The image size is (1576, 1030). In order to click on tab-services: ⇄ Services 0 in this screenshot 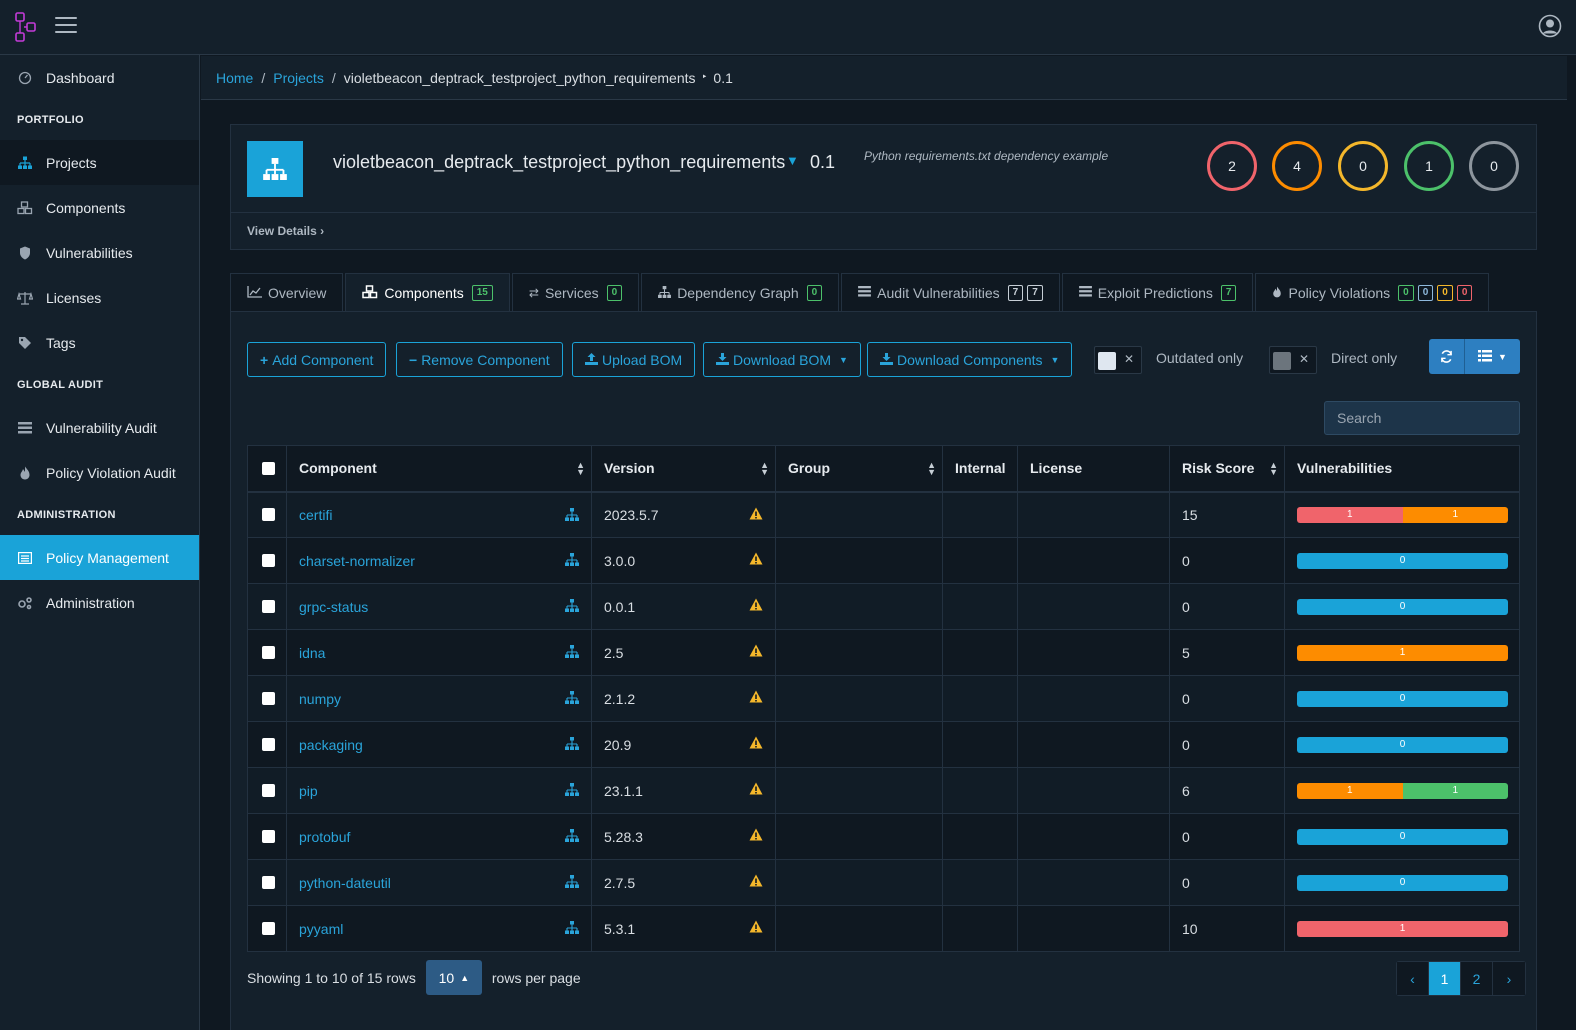, I will do `click(575, 292)`.